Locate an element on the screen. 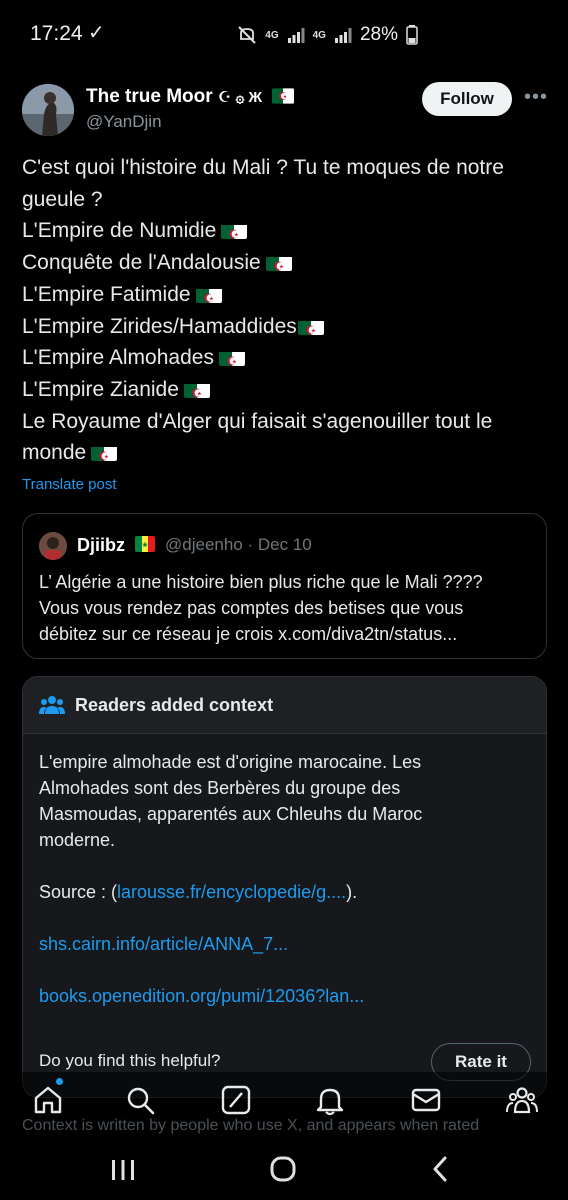 The width and height of the screenshot is (568, 1200). recents-icon is located at coordinates (123, 1170).